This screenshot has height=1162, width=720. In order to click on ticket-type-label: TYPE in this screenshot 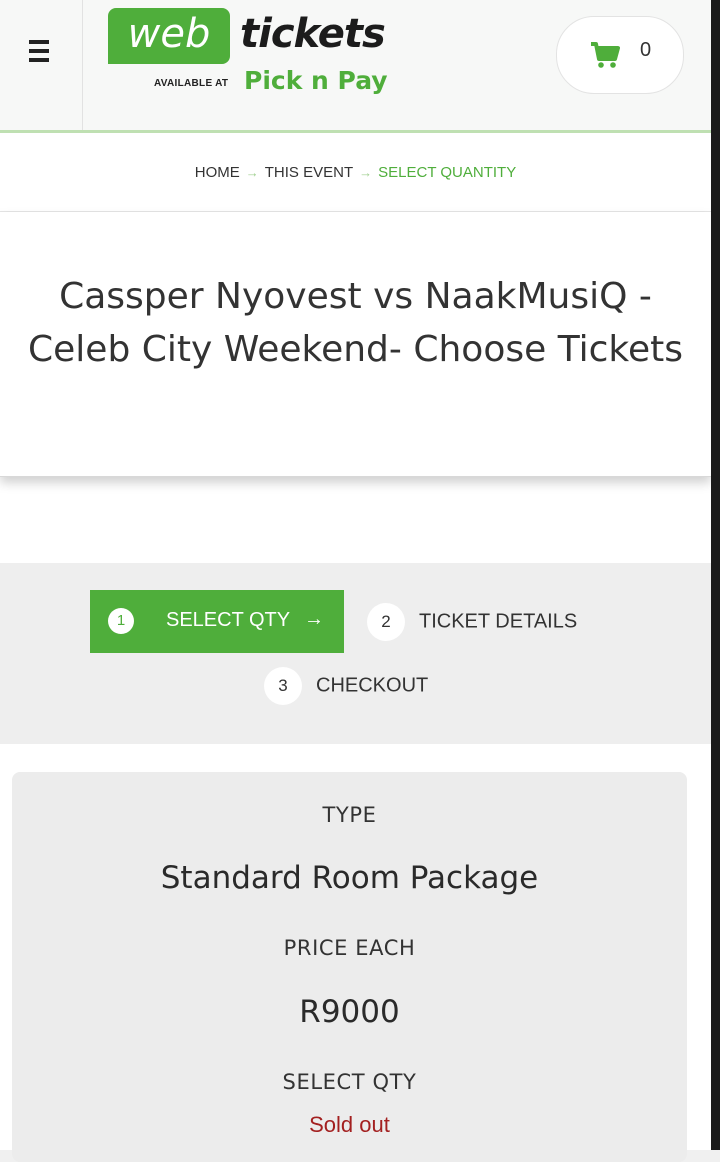, I will do `click(349, 815)`.